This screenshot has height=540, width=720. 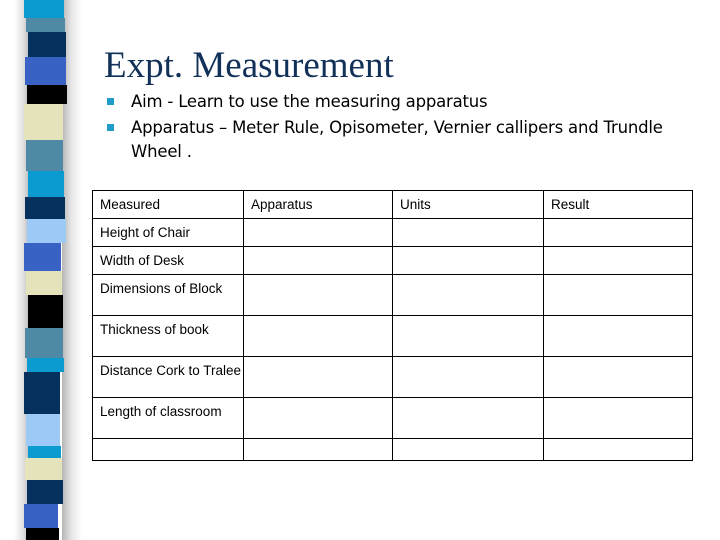 I want to click on table-row: Length of classroom, so click(x=392, y=418).